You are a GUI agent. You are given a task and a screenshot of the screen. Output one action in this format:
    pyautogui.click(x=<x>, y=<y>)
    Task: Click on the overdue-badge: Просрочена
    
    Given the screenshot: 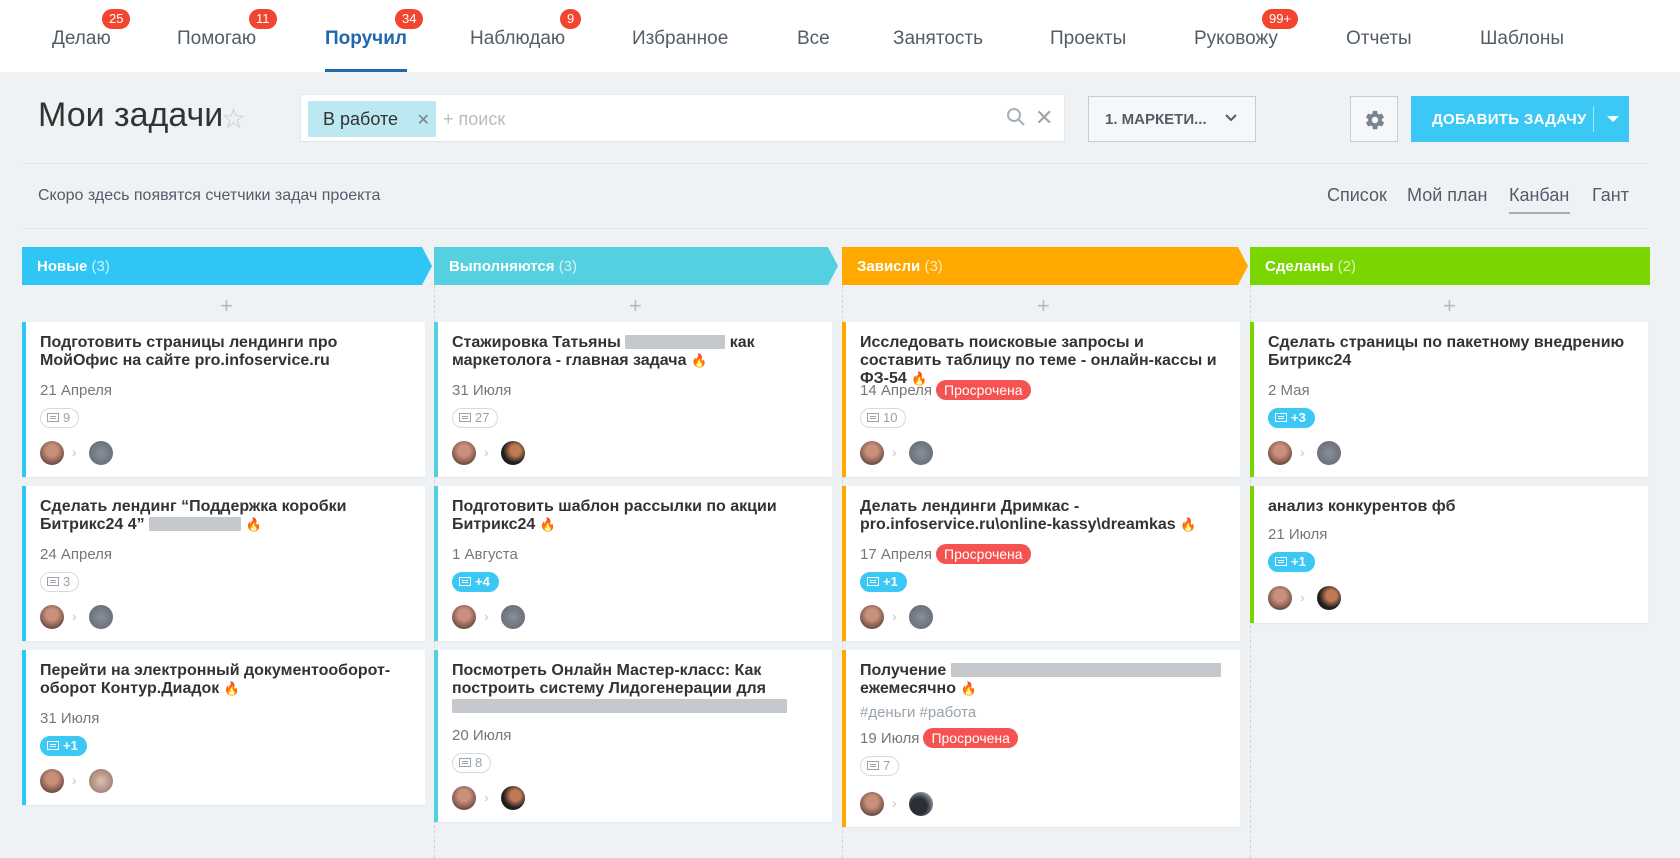 What is the action you would take?
    pyautogui.click(x=970, y=738)
    